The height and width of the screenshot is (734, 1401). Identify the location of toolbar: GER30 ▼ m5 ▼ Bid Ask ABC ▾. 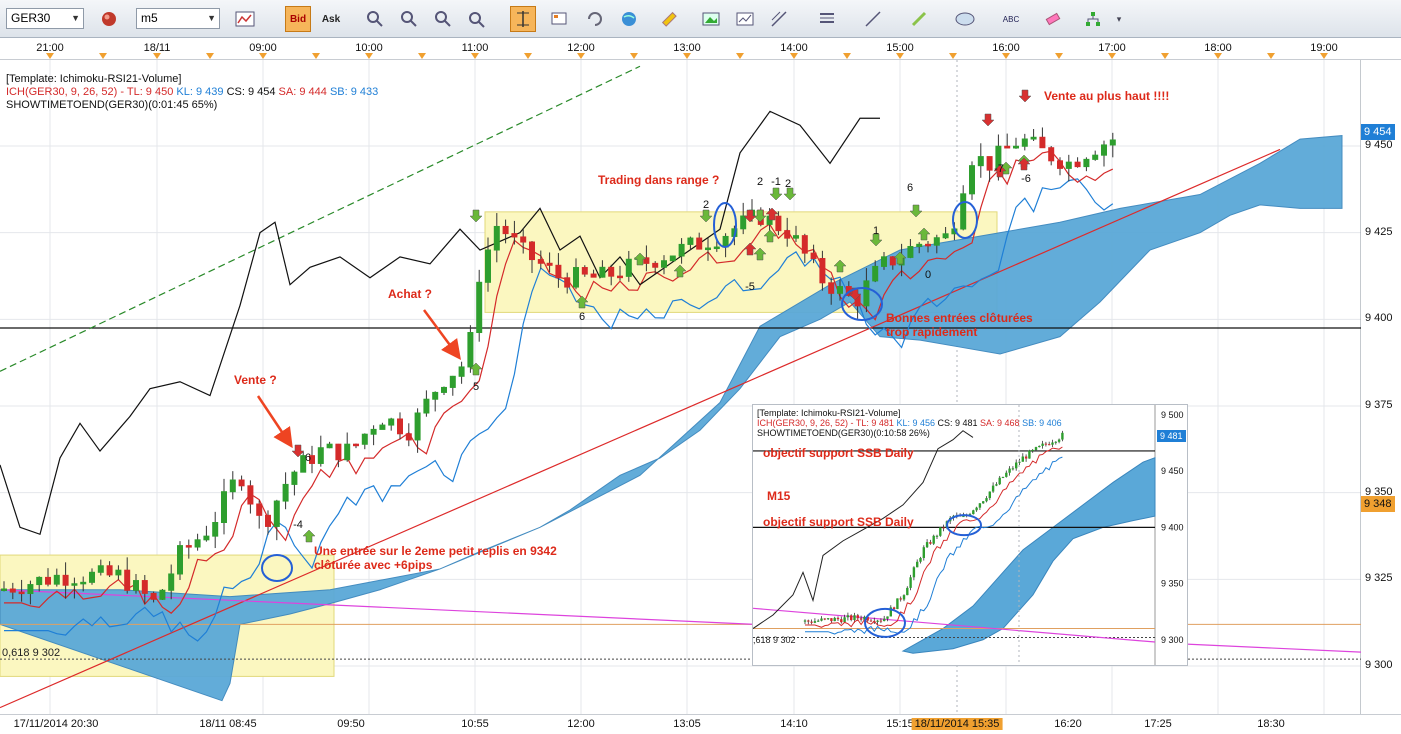
(700, 19).